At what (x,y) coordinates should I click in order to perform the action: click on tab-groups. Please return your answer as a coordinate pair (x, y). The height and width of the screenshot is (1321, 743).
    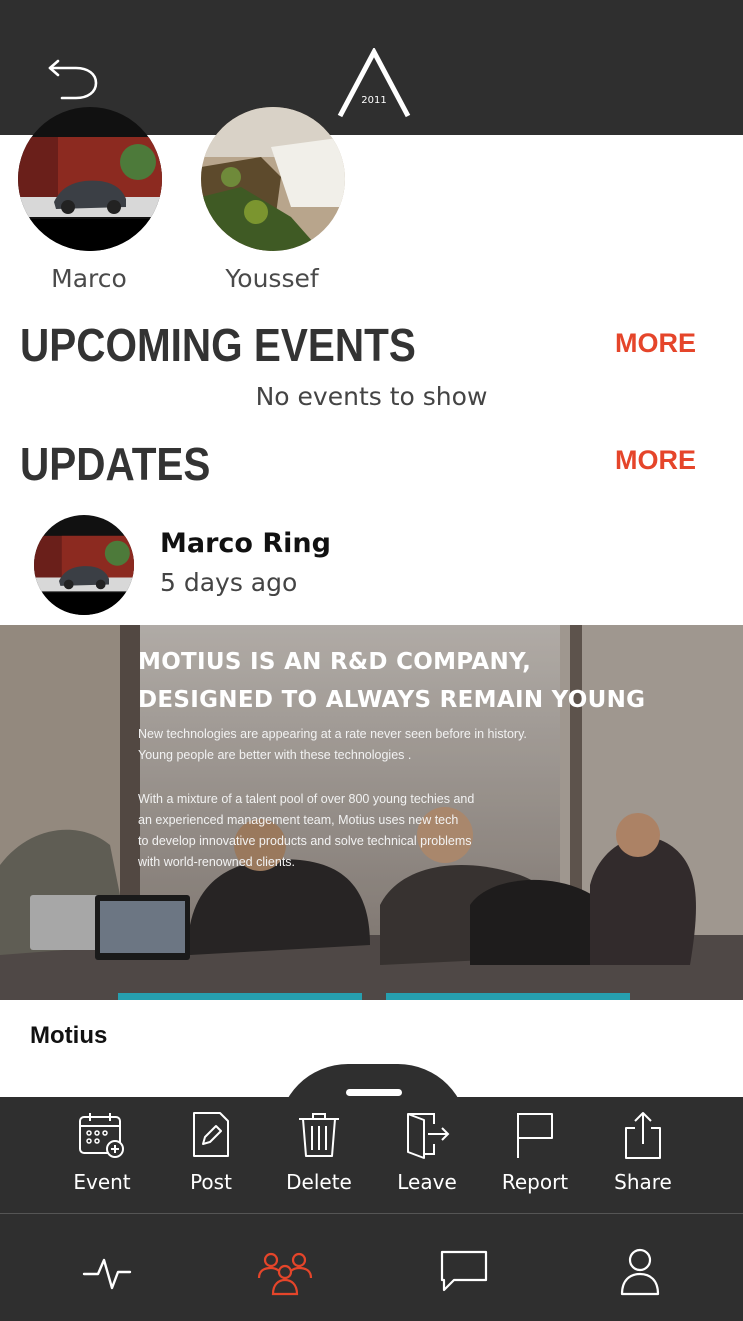
    Looking at the image, I should click on (285, 1272).